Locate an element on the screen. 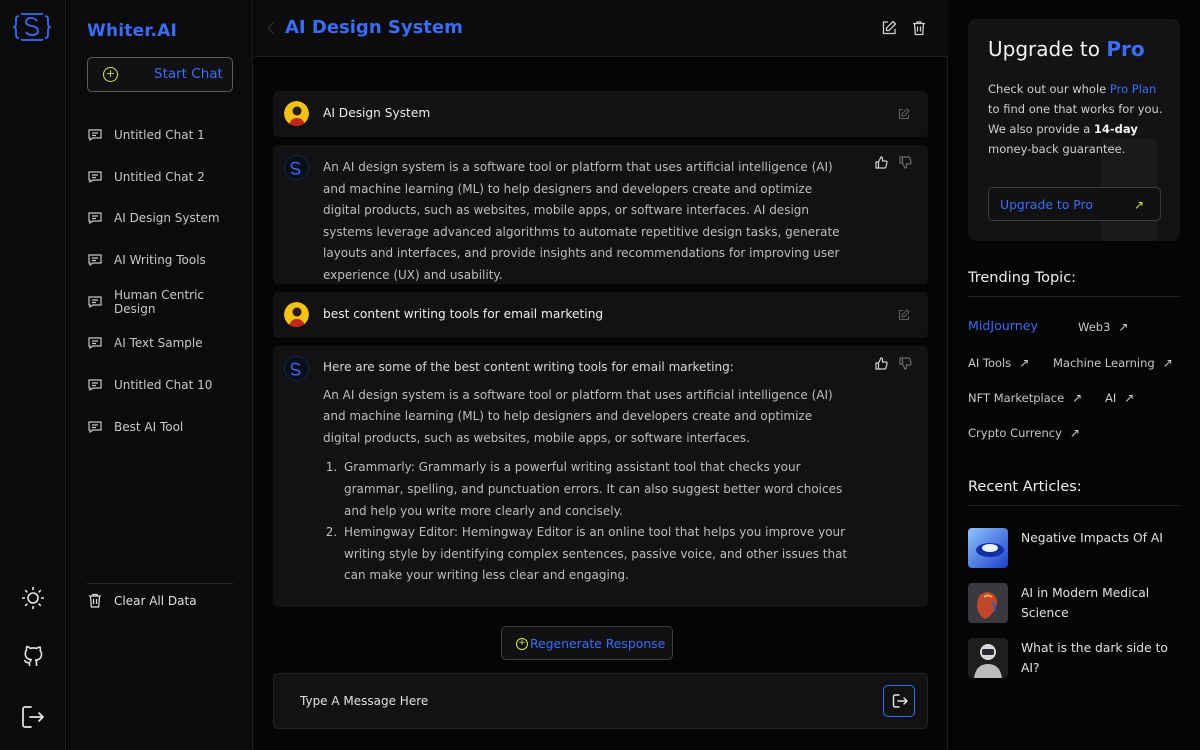 The width and height of the screenshot is (1200, 750). sidebar-chat-item: AI Text Sample is located at coordinates (167, 343).